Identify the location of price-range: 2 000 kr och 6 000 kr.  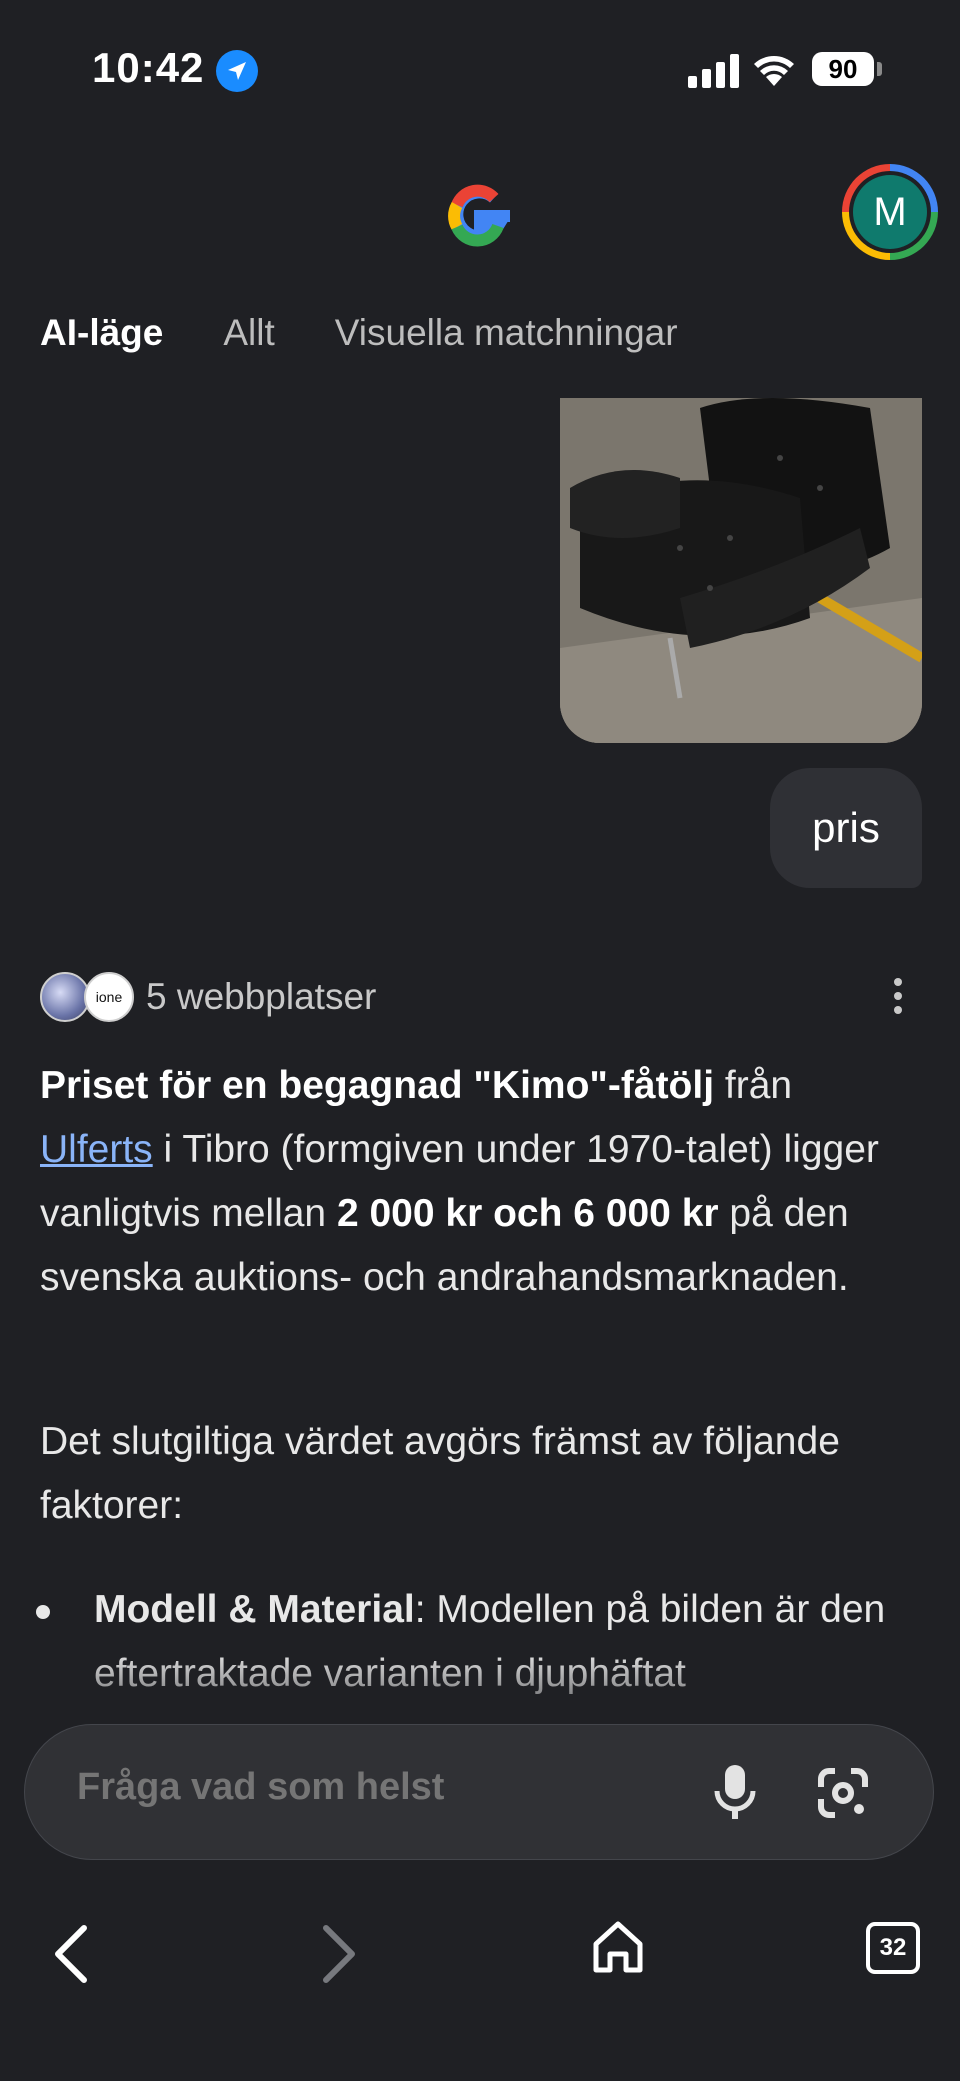
(527, 1213).